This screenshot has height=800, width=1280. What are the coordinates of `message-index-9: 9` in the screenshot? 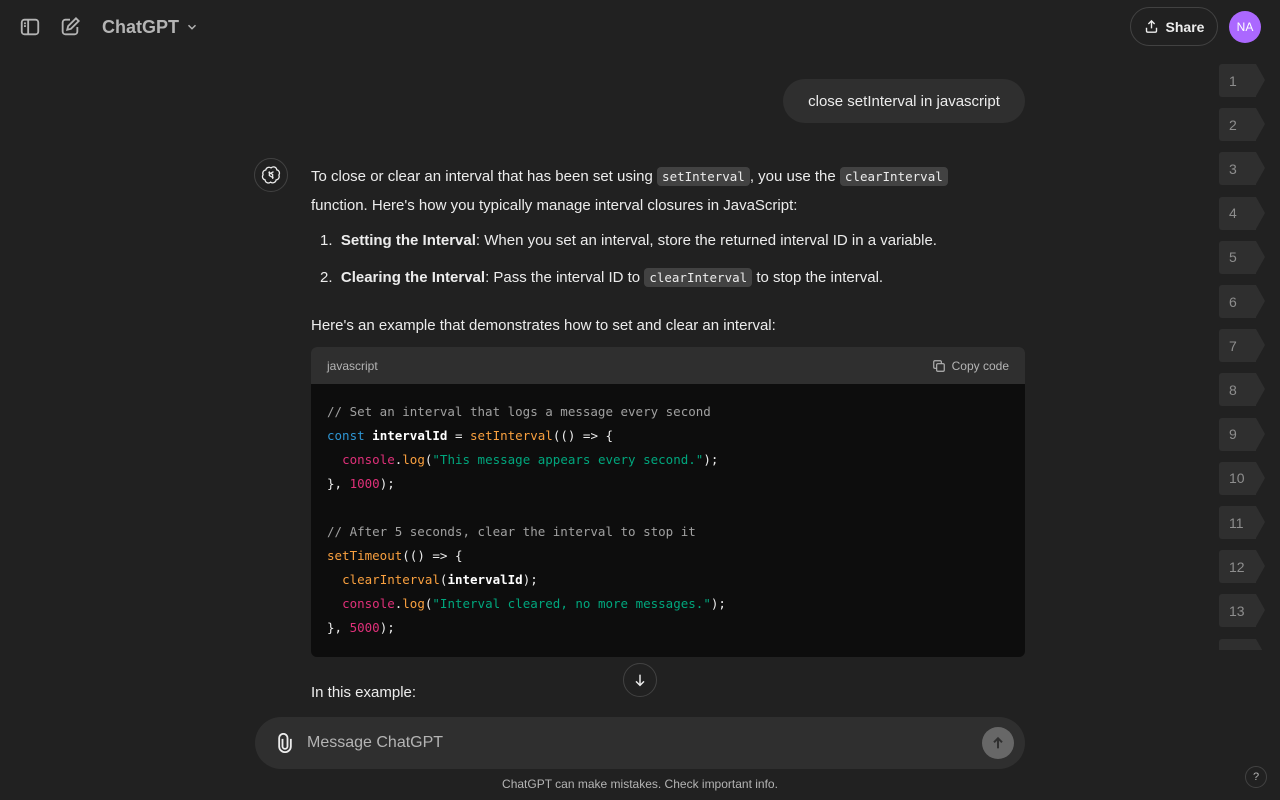 It's located at (1242, 434).